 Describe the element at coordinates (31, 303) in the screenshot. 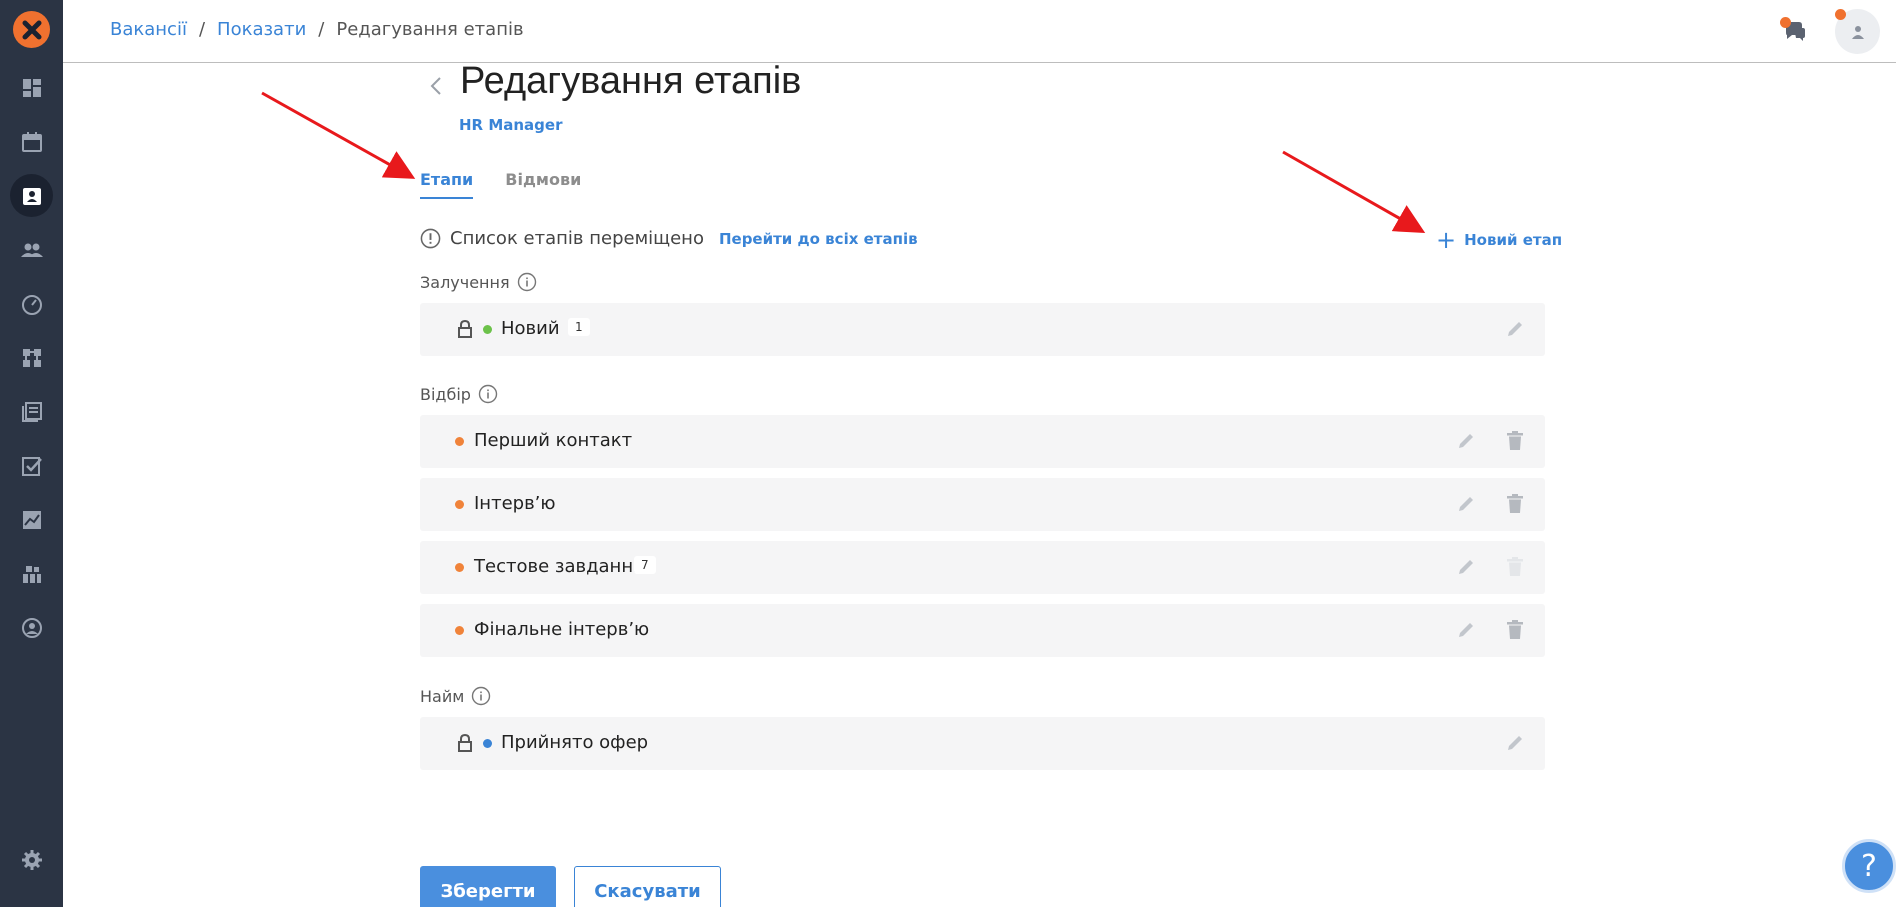

I see `speedometer-icon` at that location.